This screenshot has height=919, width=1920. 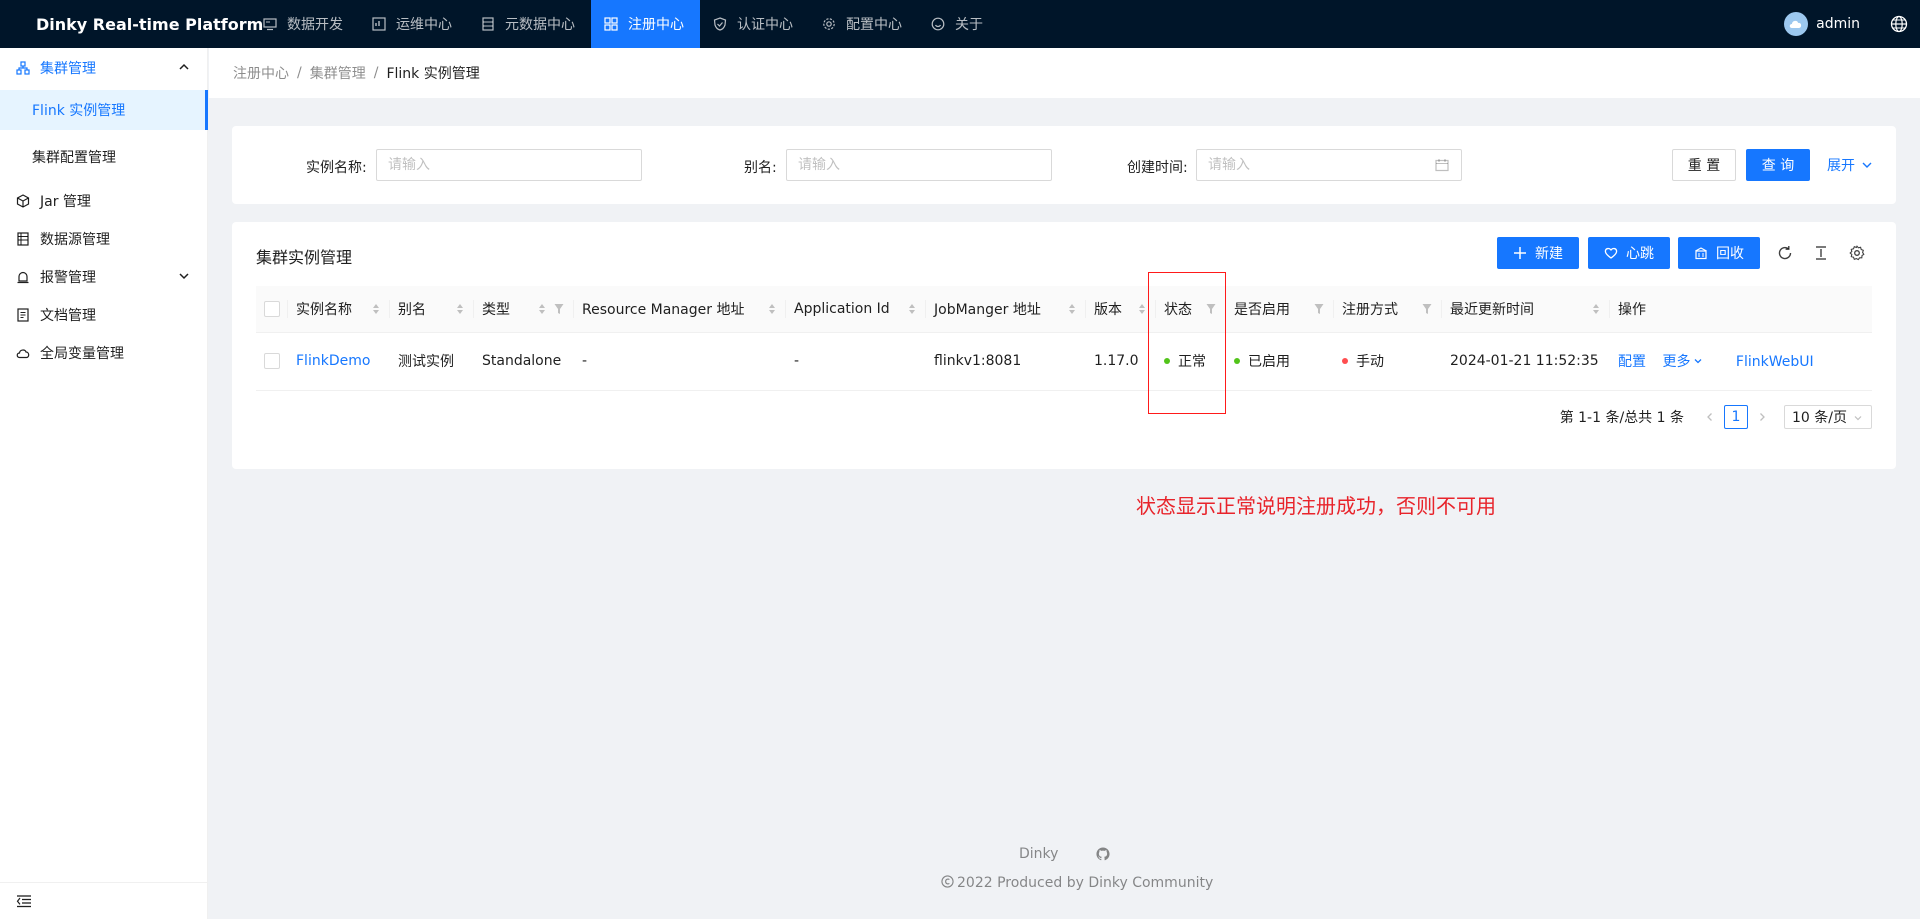 What do you see at coordinates (1821, 253) in the screenshot?
I see `column-height-icon` at bounding box center [1821, 253].